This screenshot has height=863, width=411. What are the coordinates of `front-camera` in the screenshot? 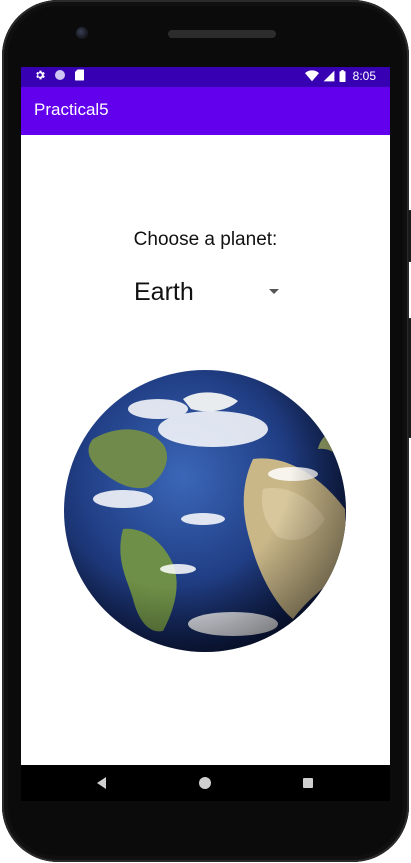 It's located at (82, 33).